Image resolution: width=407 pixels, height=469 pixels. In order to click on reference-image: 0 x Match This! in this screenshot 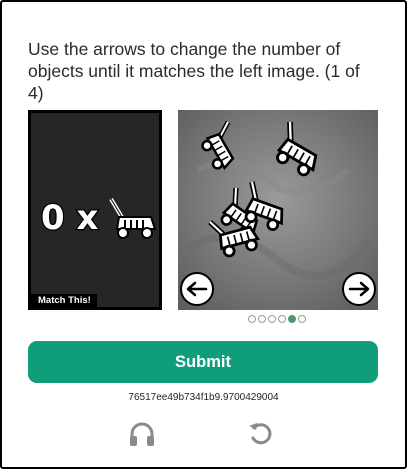, I will do `click(95, 210)`.